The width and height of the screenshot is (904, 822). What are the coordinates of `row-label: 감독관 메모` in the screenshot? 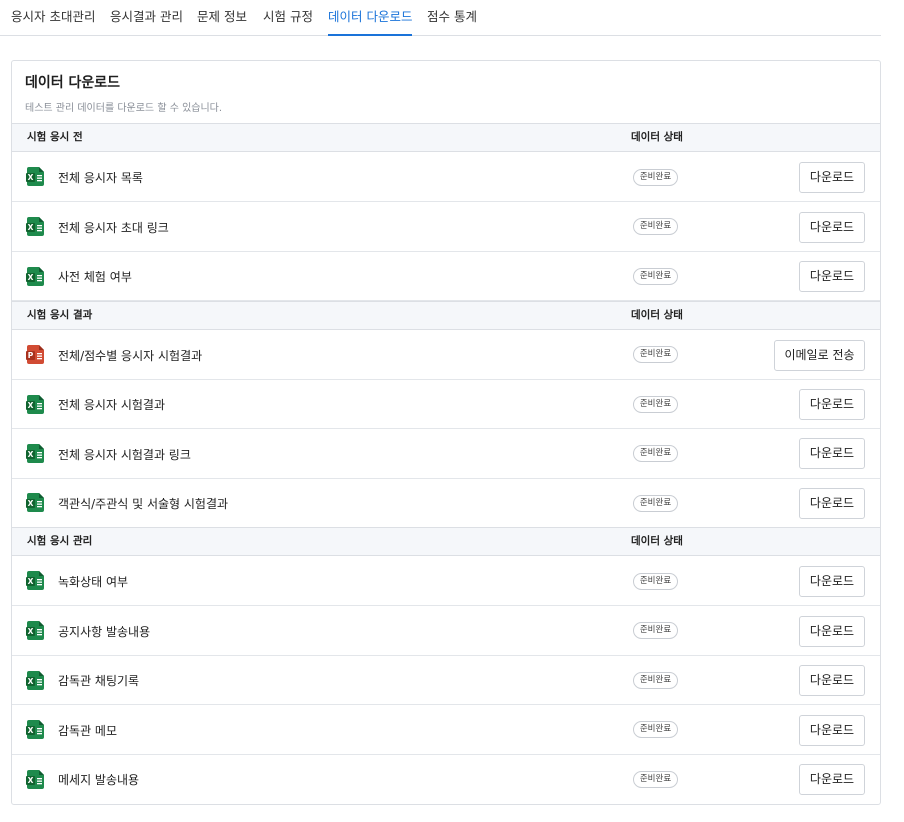 It's located at (88, 731).